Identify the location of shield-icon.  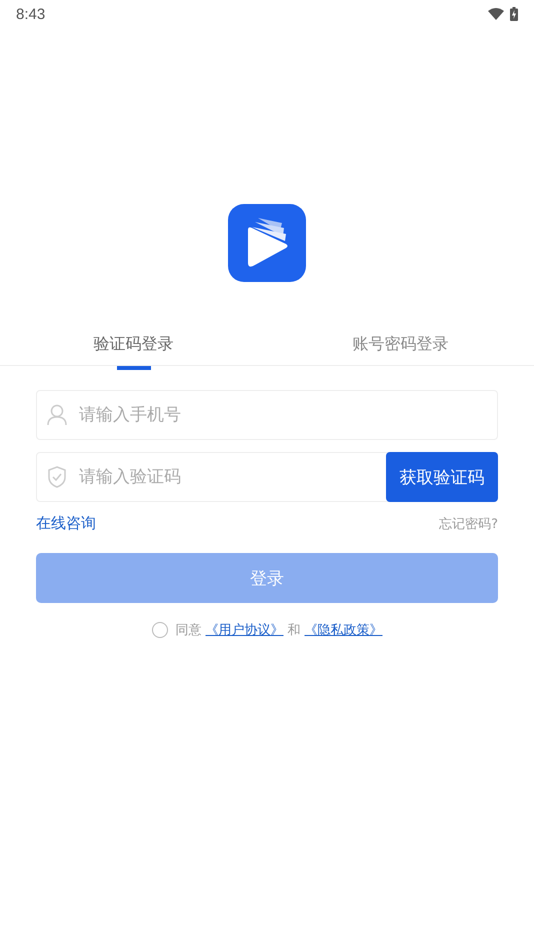
(57, 477).